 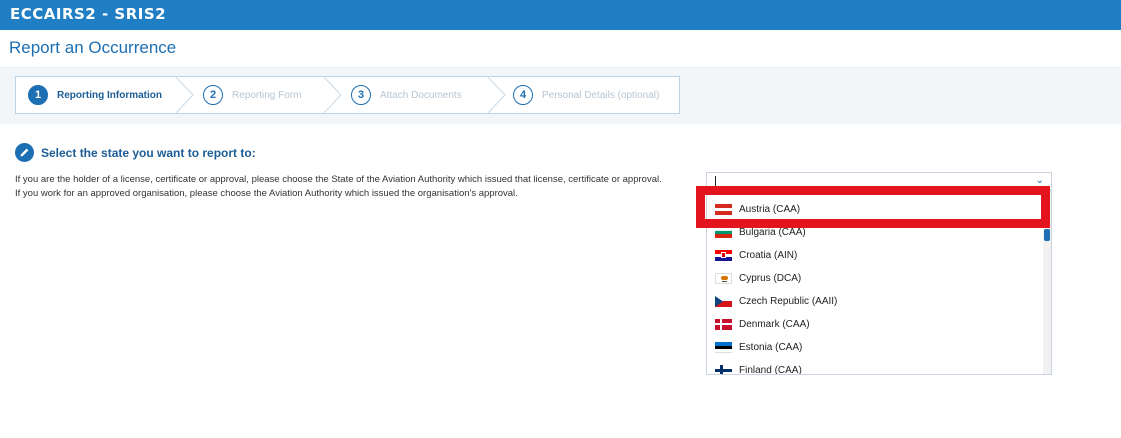 I want to click on scrollbar-thumb, so click(x=1047, y=235).